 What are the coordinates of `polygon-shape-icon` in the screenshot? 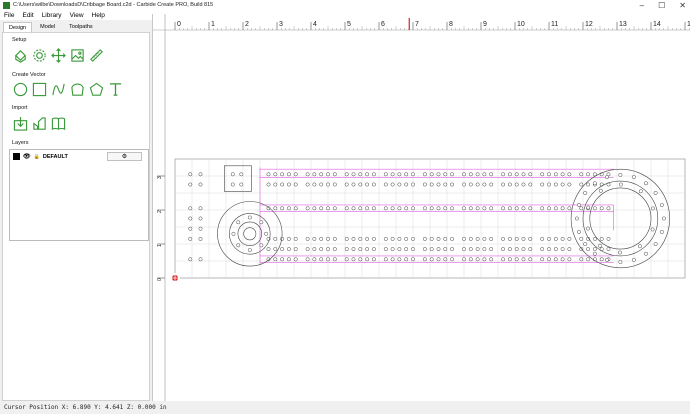 It's located at (77, 89).